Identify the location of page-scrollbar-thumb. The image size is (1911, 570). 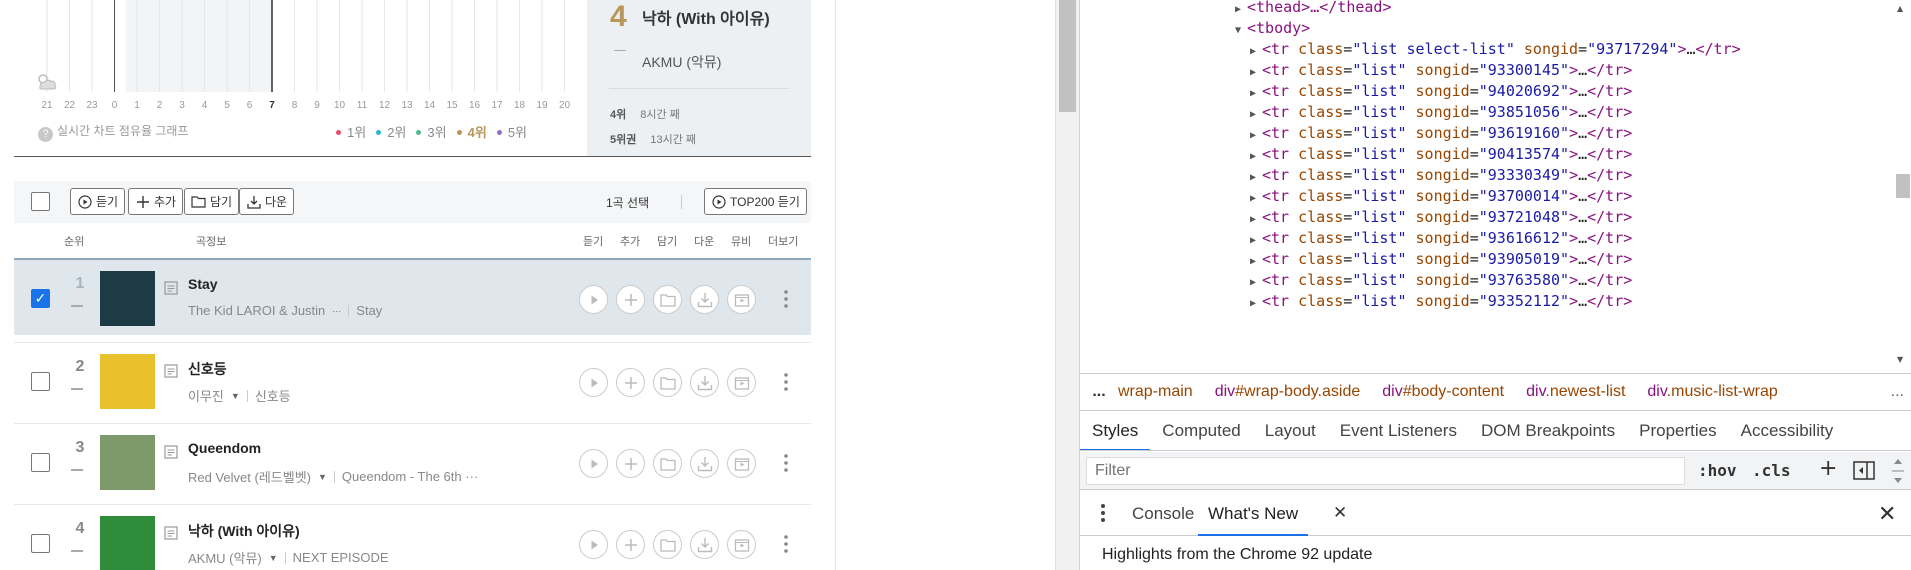
(1067, 56).